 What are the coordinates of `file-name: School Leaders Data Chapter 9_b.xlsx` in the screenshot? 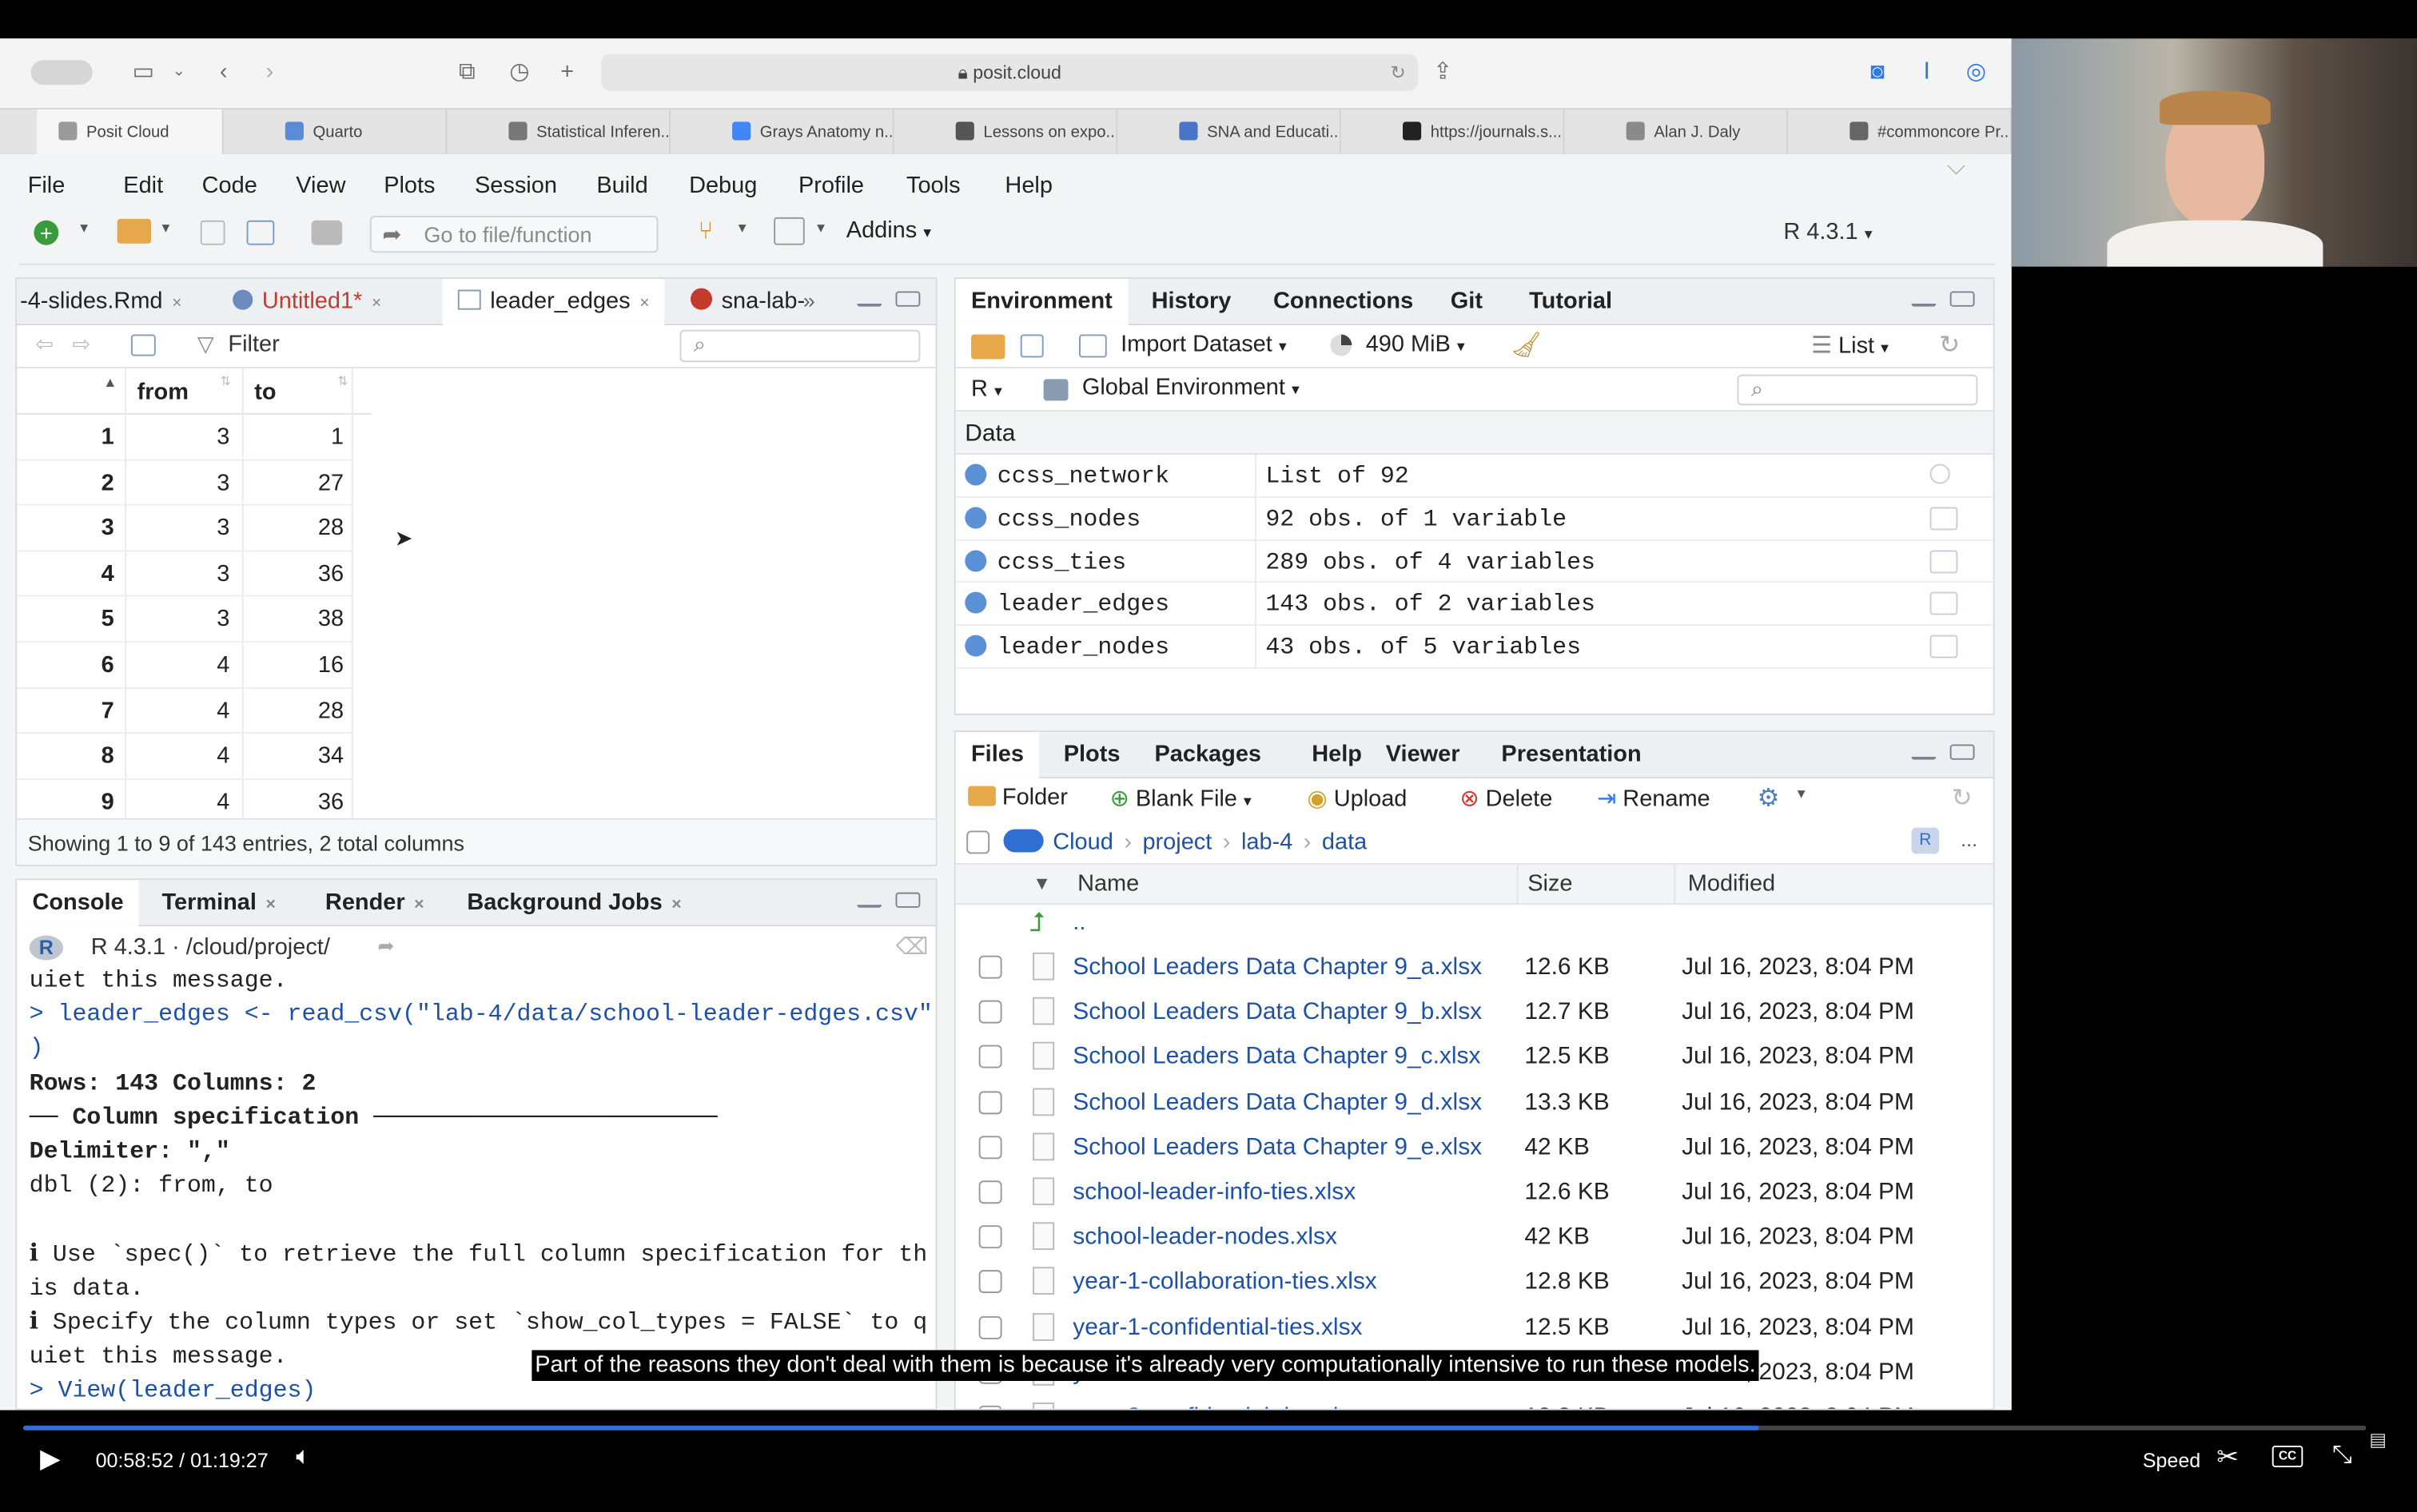 It's located at (1277, 1013).